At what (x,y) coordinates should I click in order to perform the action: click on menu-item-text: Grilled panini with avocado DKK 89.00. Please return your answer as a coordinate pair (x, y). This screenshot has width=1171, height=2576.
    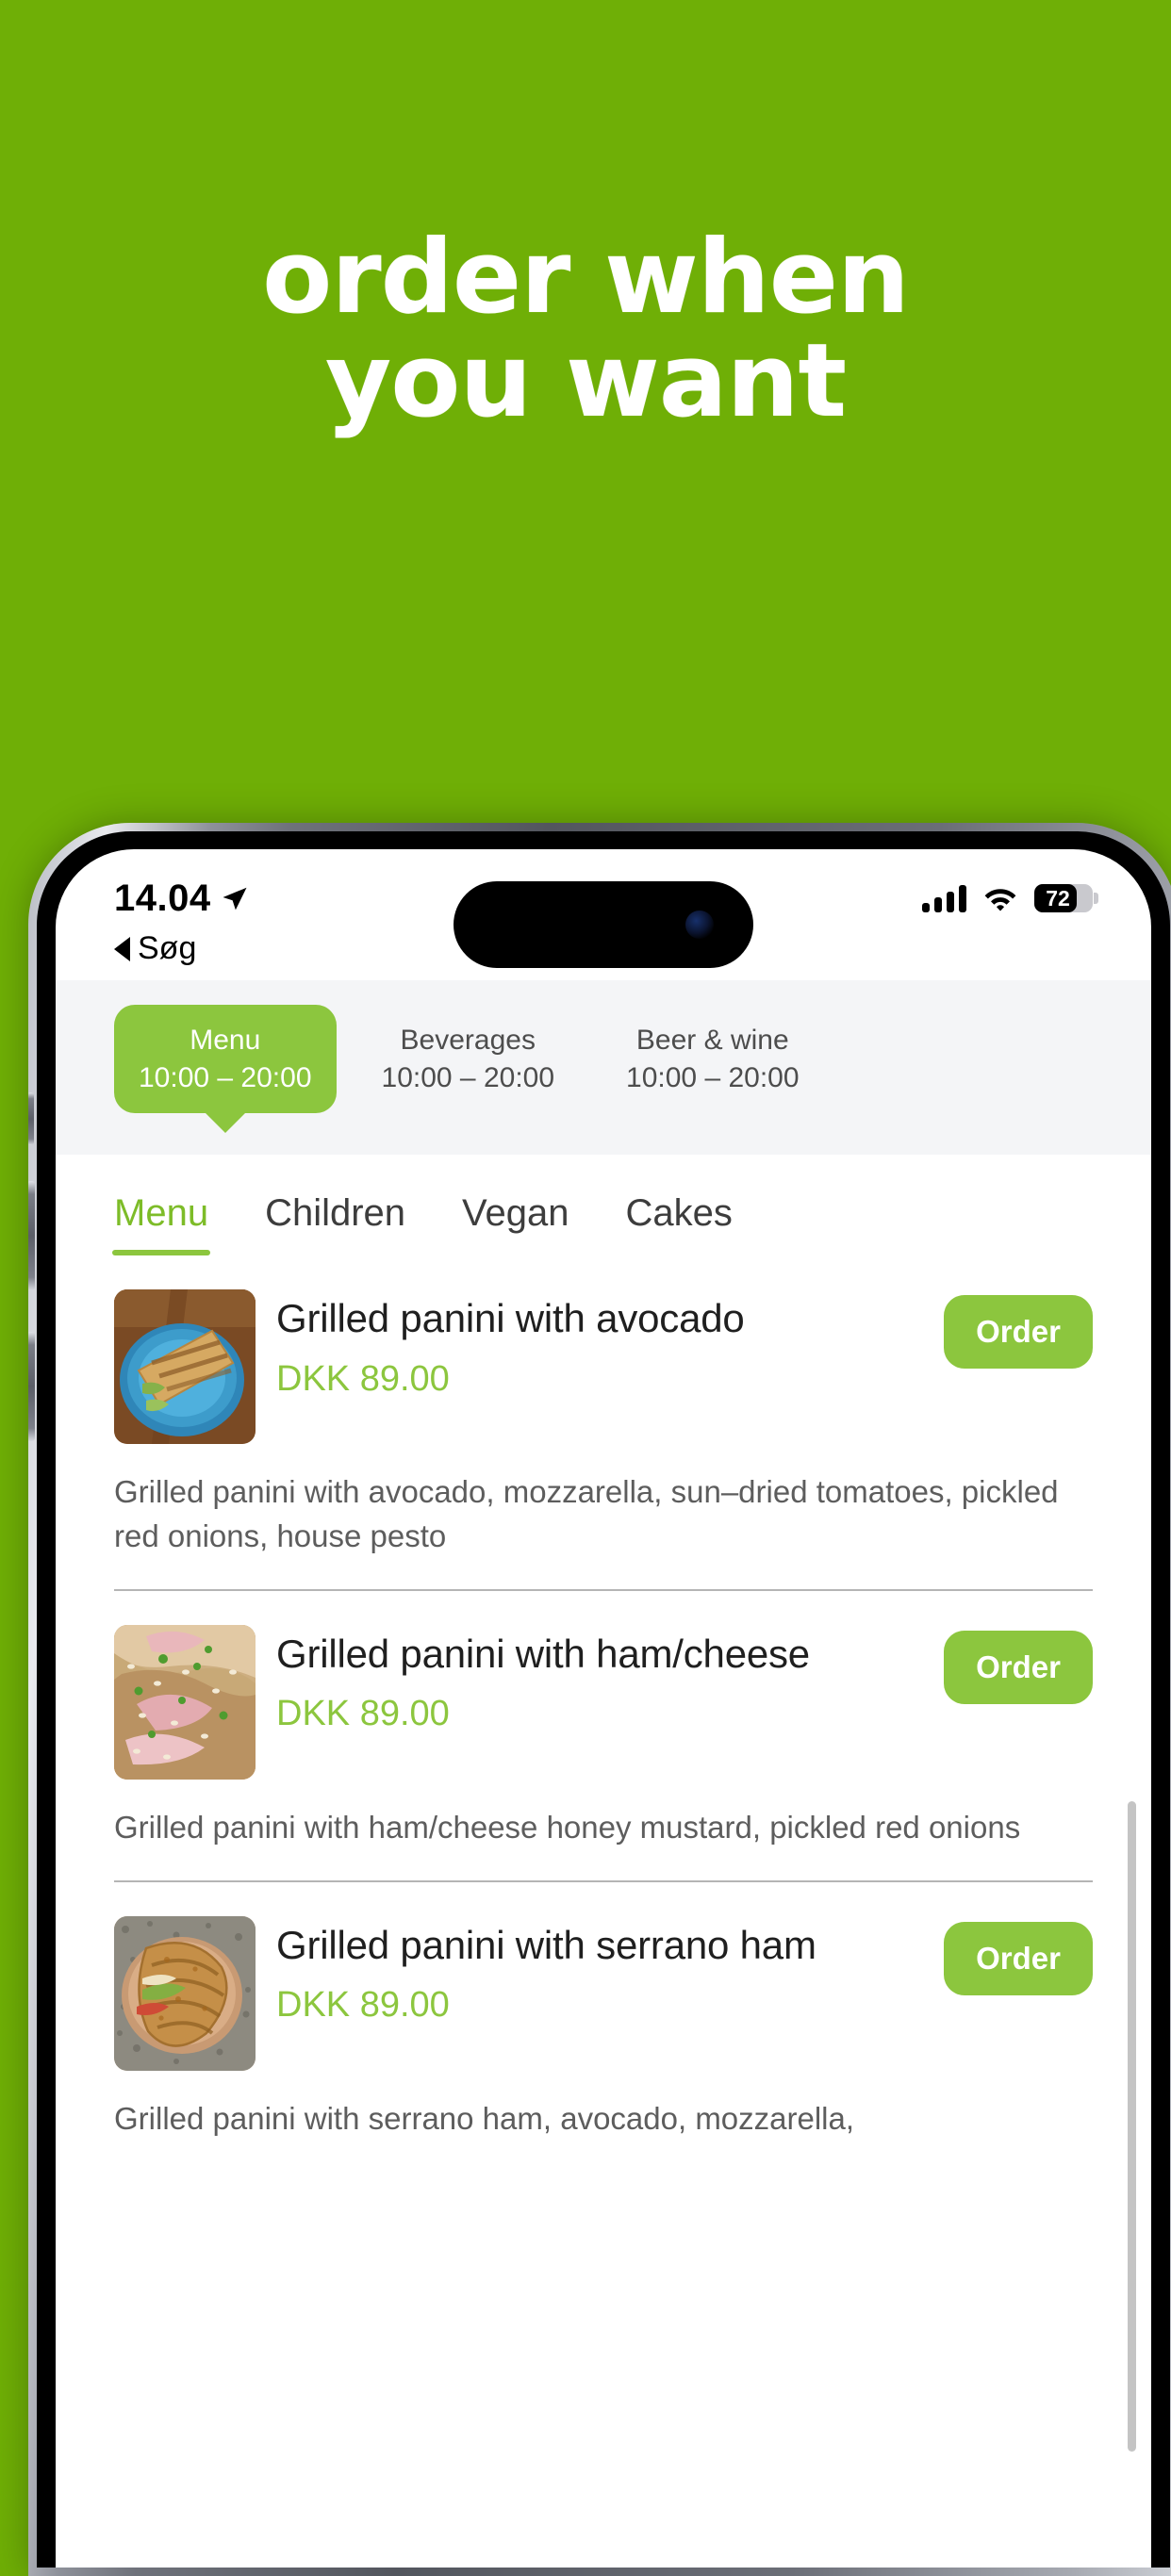
    Looking at the image, I should click on (599, 1344).